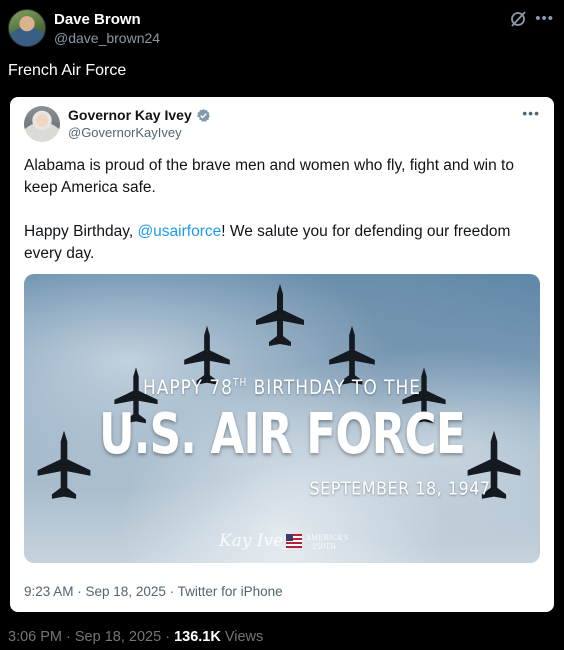 This screenshot has height=650, width=564. What do you see at coordinates (187, 388) in the screenshot?
I see `headline-prefix: HAPPY 78` at bounding box center [187, 388].